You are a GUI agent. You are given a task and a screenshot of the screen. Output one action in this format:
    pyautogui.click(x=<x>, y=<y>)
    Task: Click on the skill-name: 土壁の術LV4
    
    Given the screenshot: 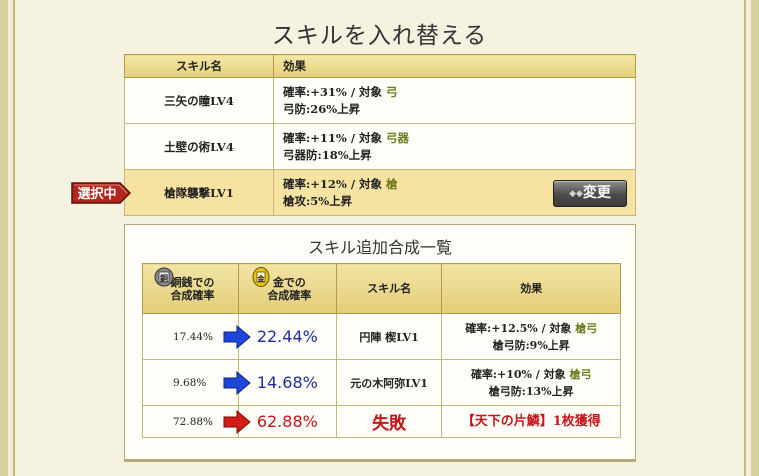 What is the action you would take?
    pyautogui.click(x=199, y=146)
    